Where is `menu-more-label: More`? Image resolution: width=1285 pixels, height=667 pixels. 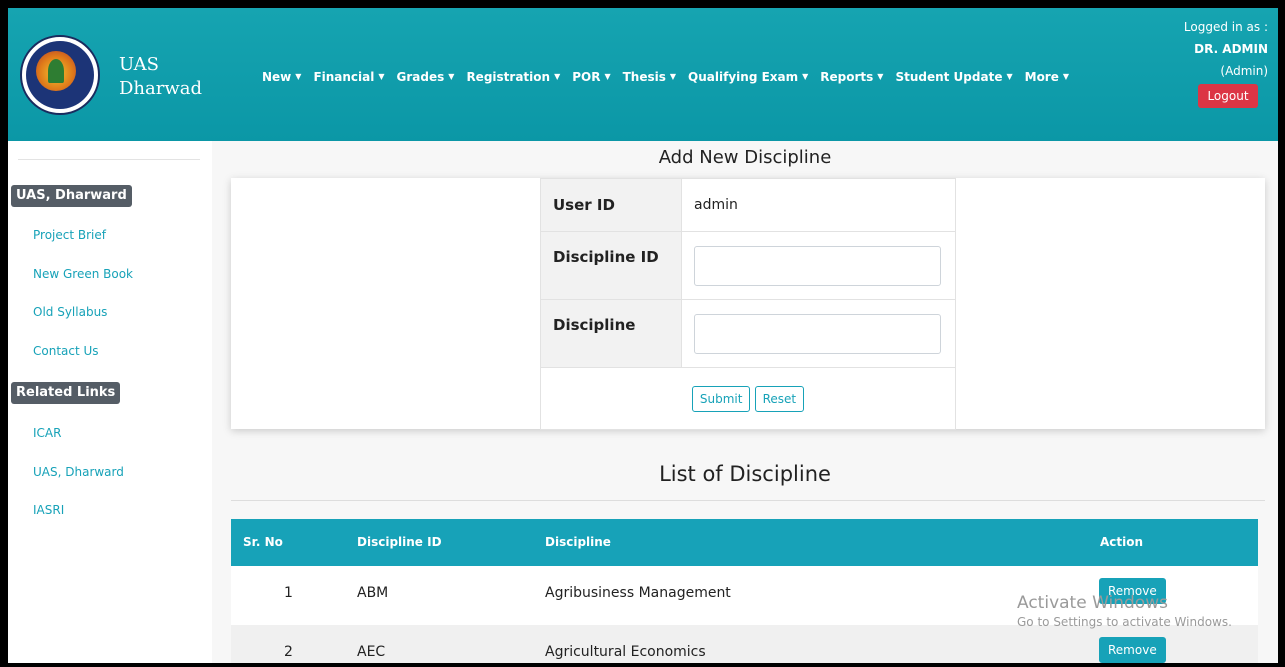
menu-more-label: More is located at coordinates (1041, 77).